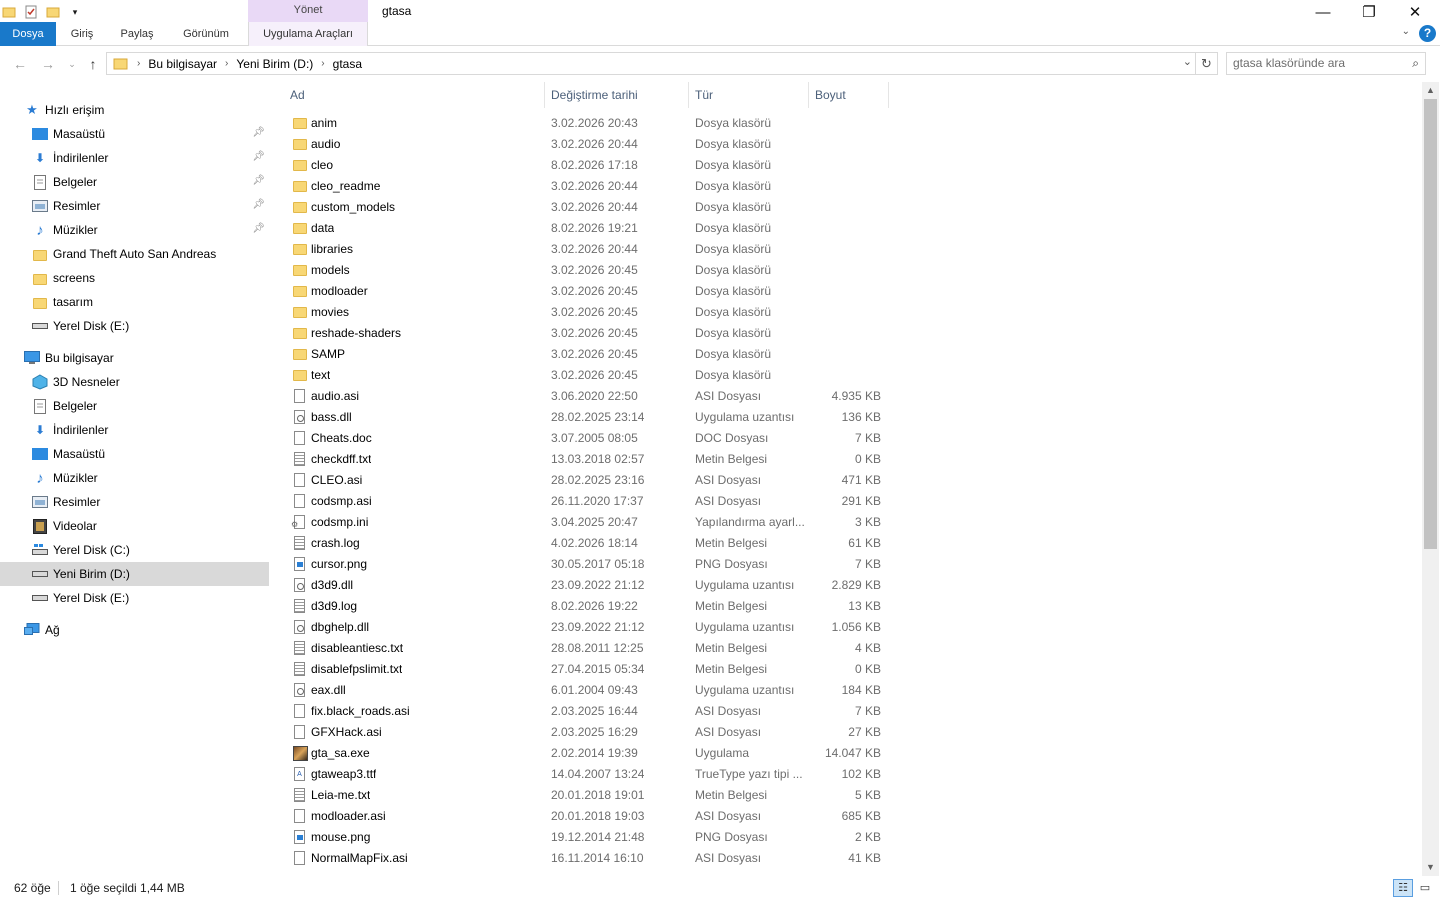 The image size is (1440, 900). Describe the element at coordinates (134, 254) in the screenshot. I see `nav-item-gta-san-andreas: Grand Theft Auto San Andreas` at that location.